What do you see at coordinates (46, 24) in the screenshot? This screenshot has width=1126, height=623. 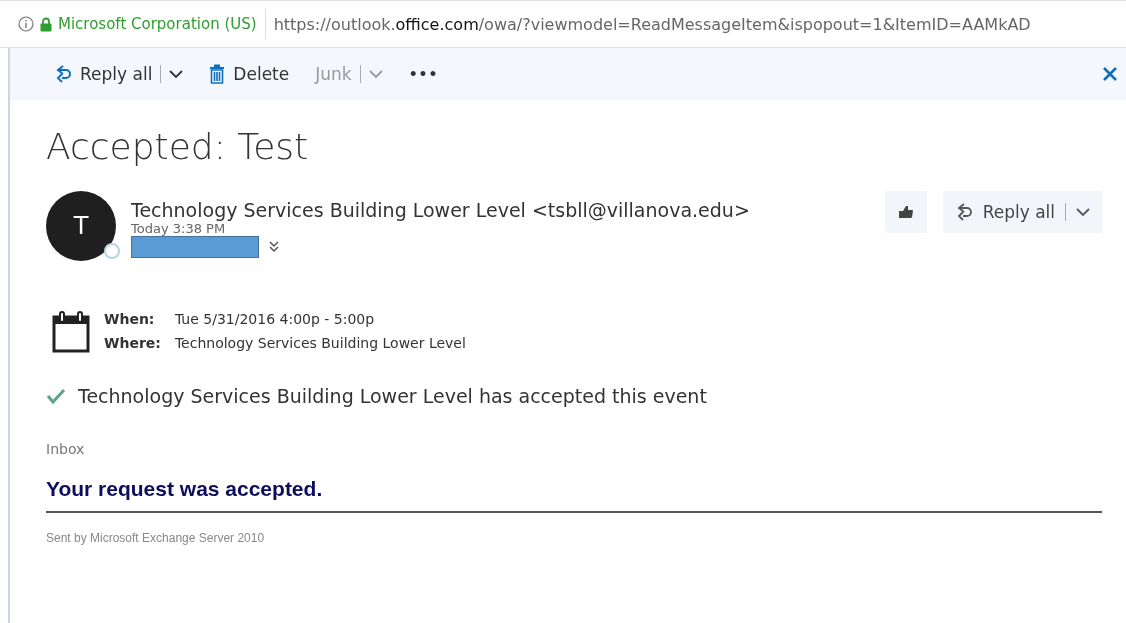 I see `lock-icon` at bounding box center [46, 24].